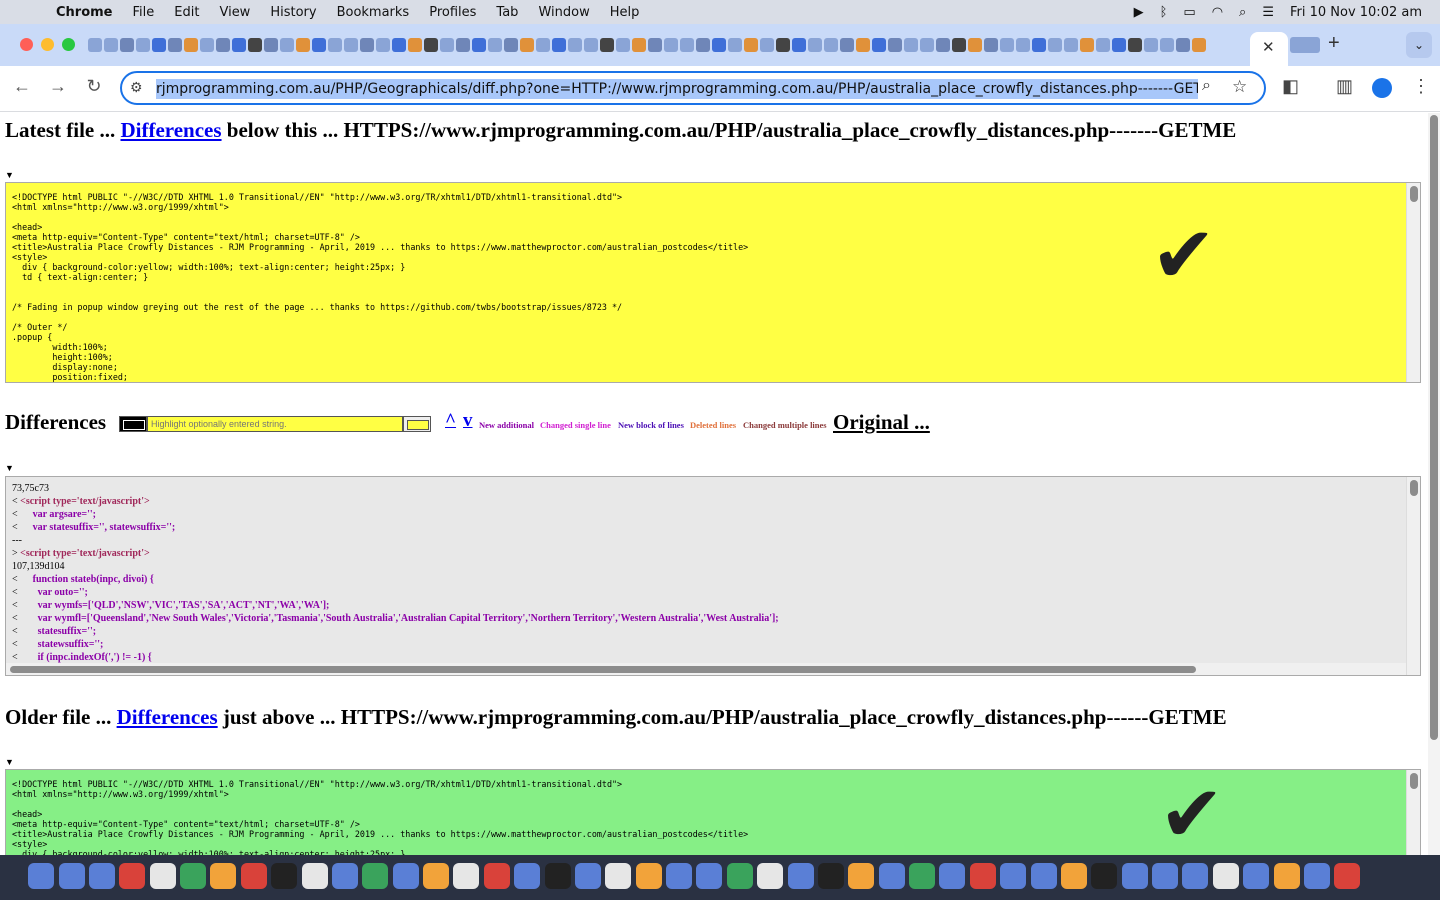 This screenshot has height=900, width=1440. Describe the element at coordinates (170, 130) in the screenshot. I see `latest-differences-link: Differences` at that location.